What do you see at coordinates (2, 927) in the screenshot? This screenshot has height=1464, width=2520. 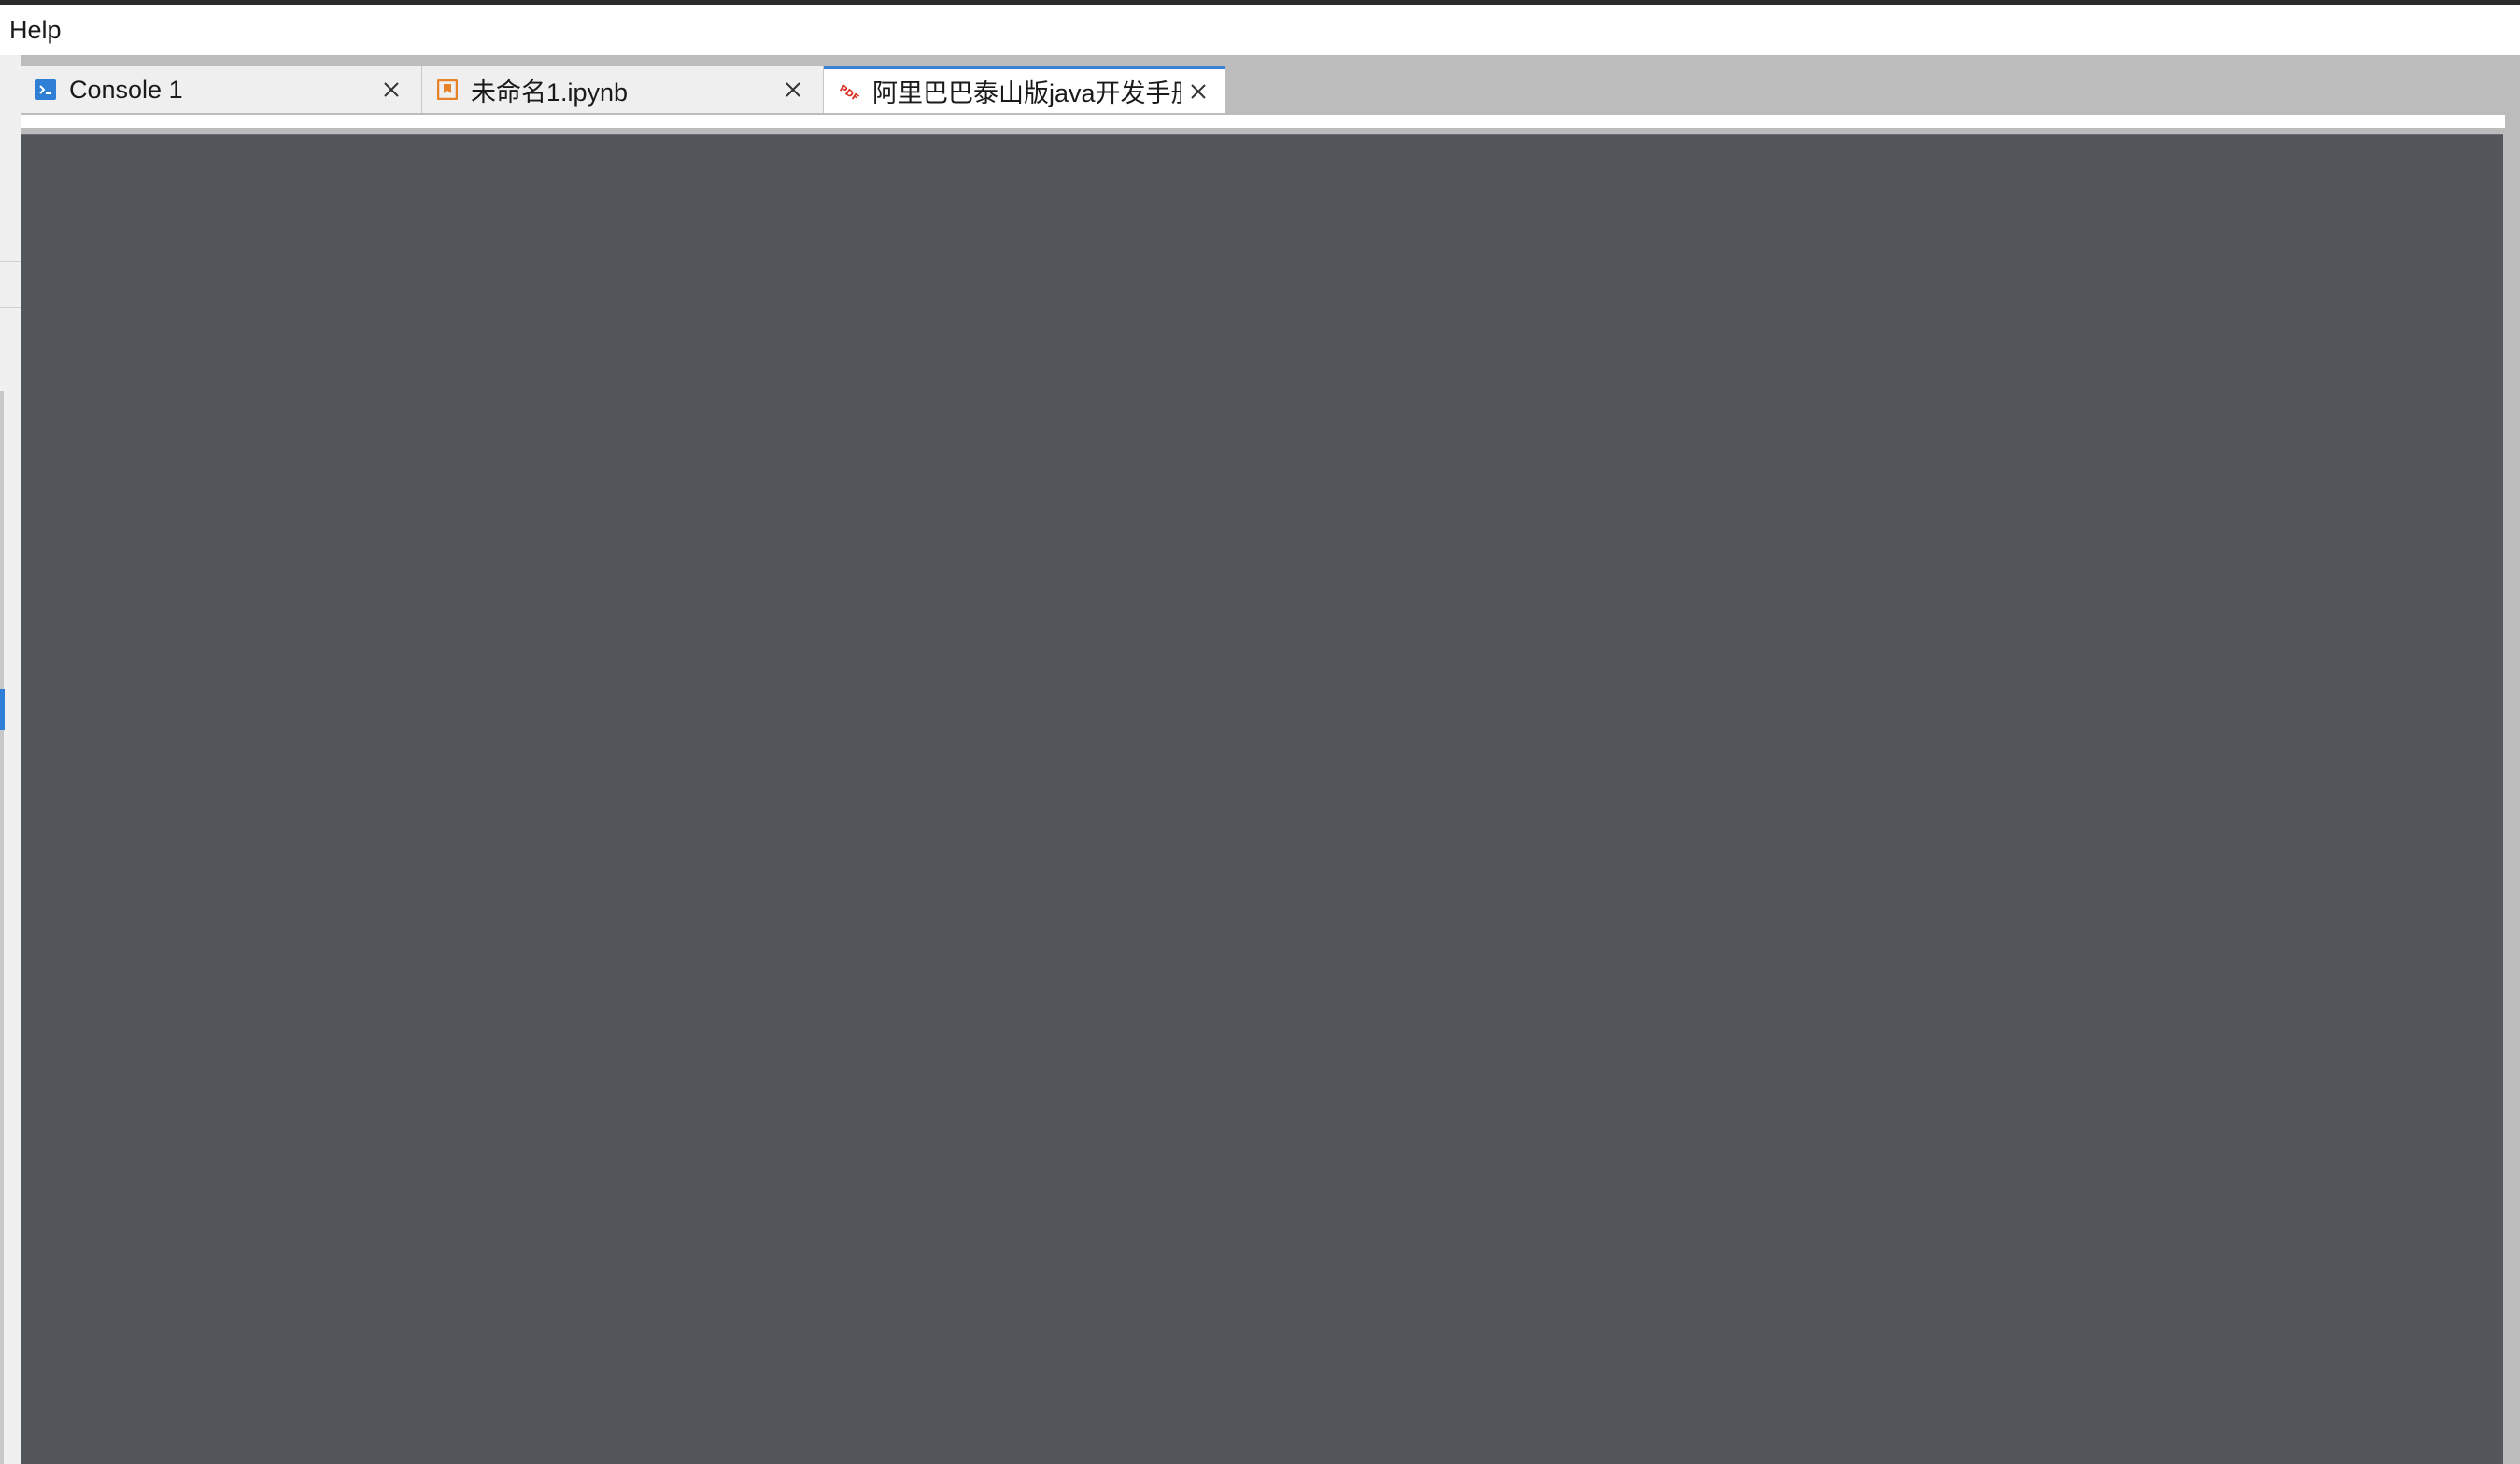 I see `gutter-edge` at bounding box center [2, 927].